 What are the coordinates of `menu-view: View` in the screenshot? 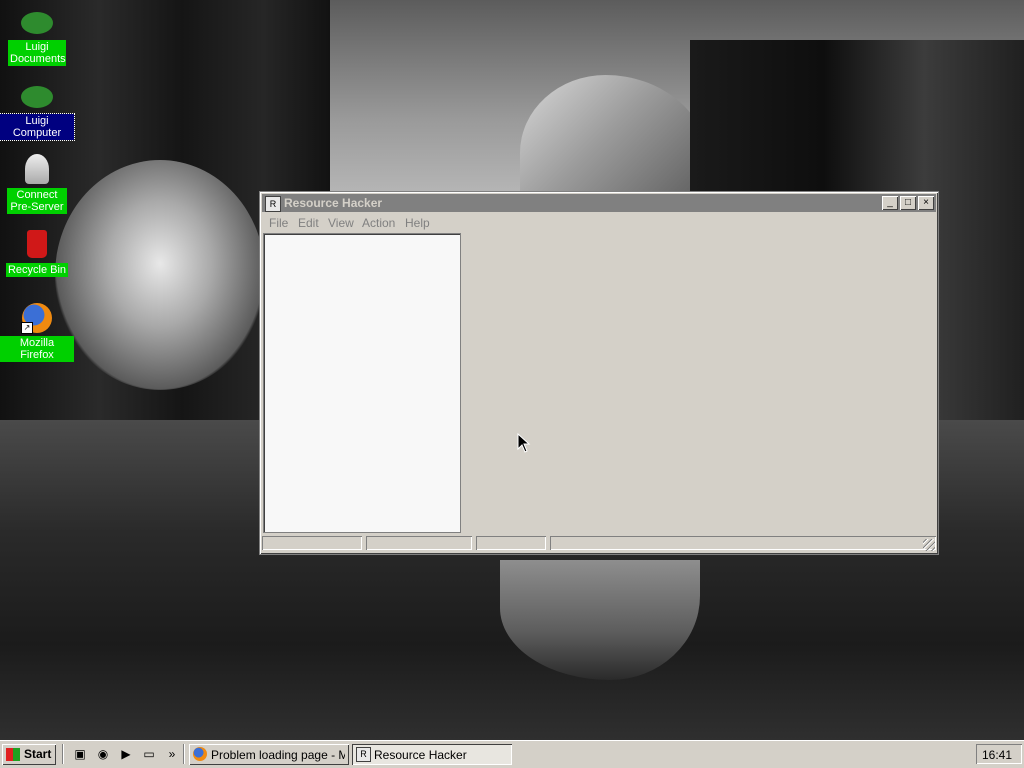 It's located at (341, 223).